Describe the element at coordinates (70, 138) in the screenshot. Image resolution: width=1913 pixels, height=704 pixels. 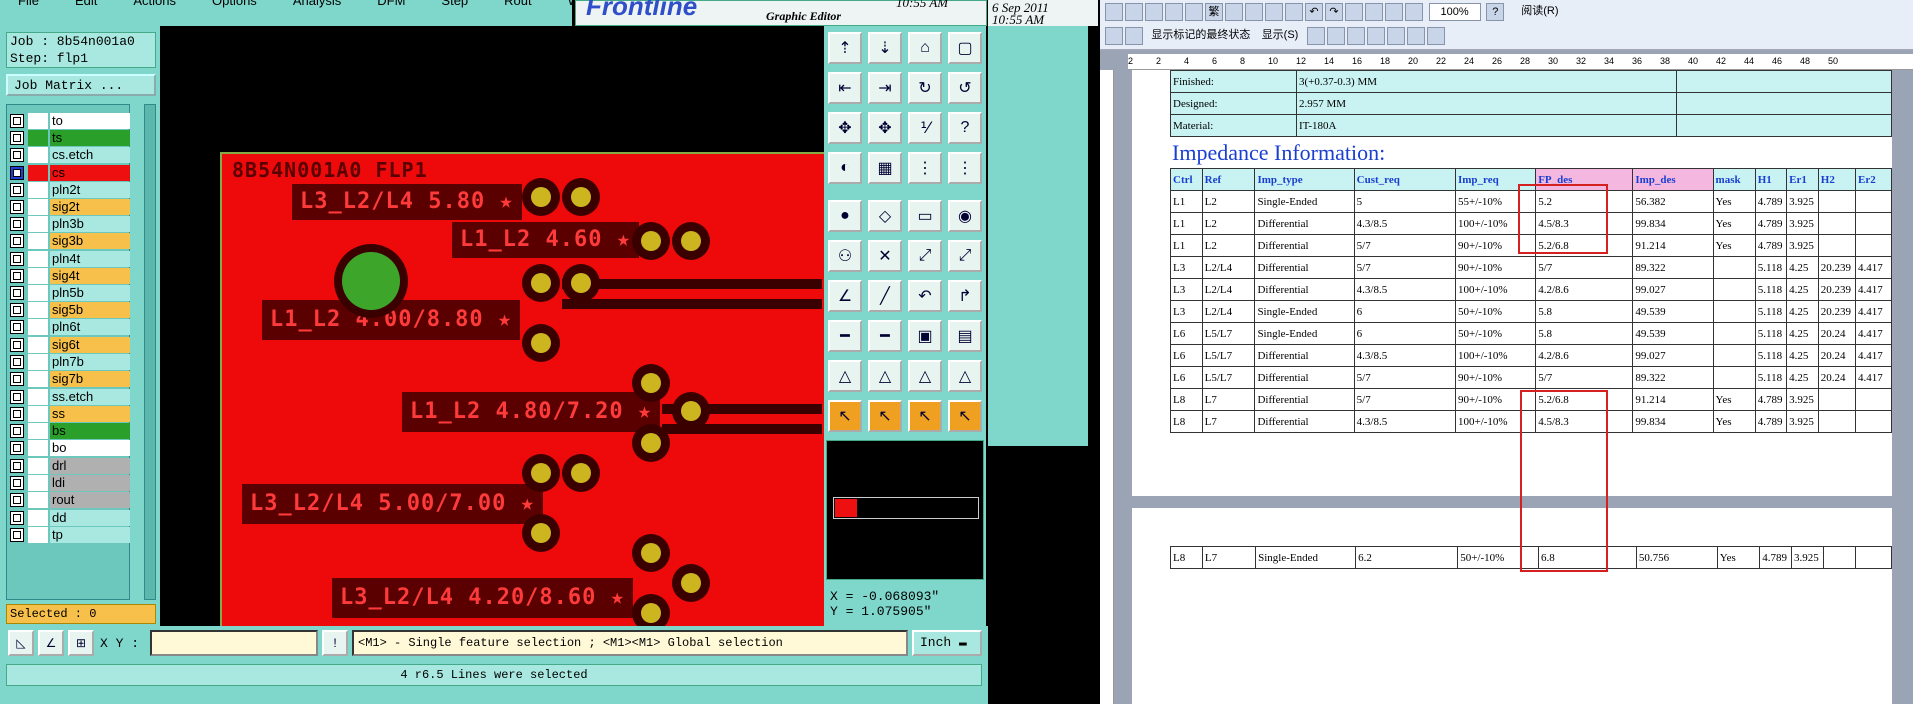
I see `layer-row: ts` at that location.